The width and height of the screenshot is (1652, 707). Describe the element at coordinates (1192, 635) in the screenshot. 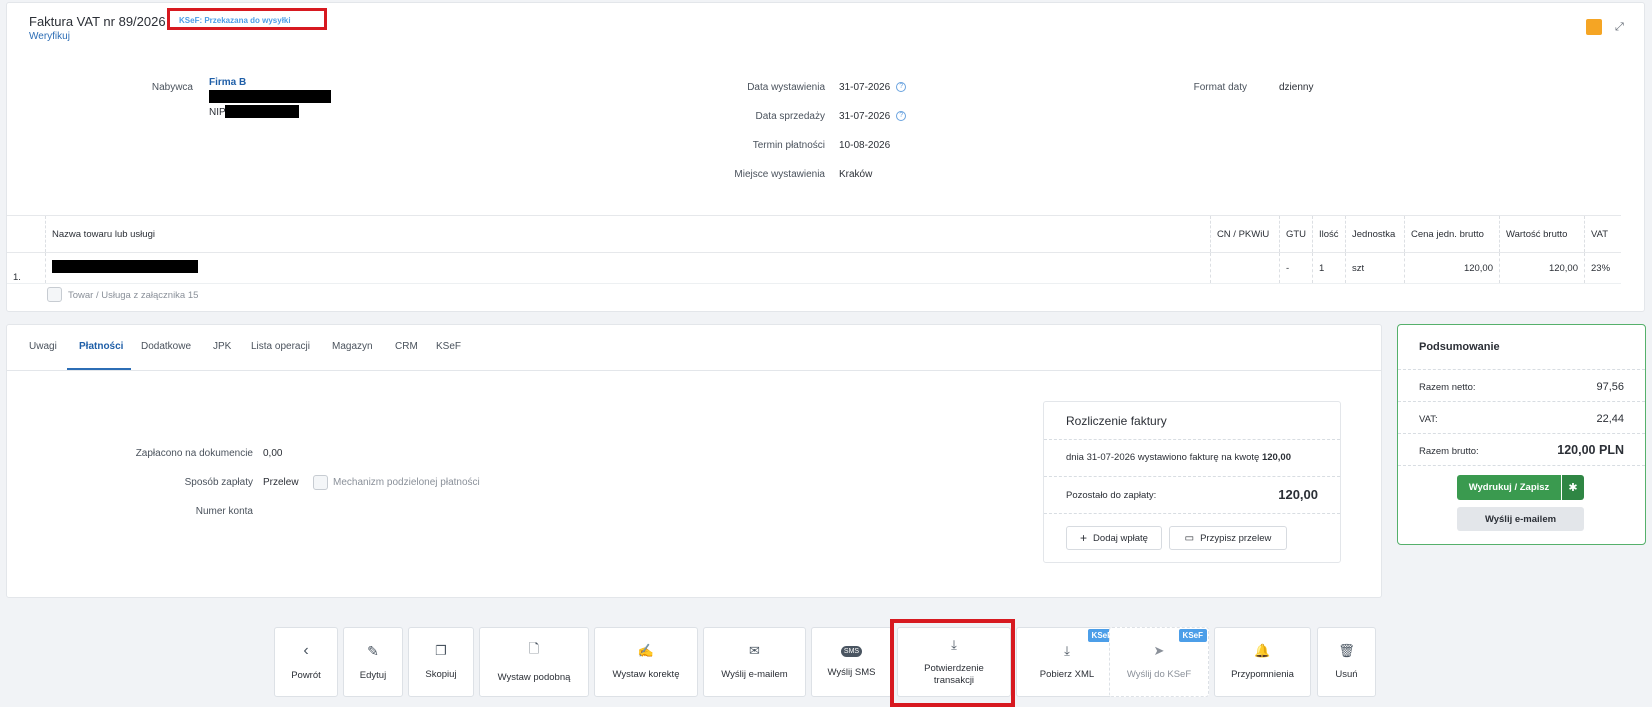

I see `ksef-badge: KSeF` at that location.